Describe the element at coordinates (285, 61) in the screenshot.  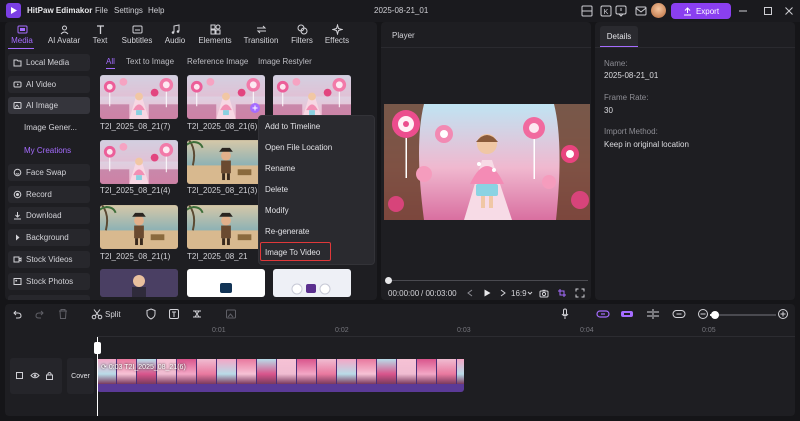
I see `subtab-image-restyler: Image Restyler` at that location.